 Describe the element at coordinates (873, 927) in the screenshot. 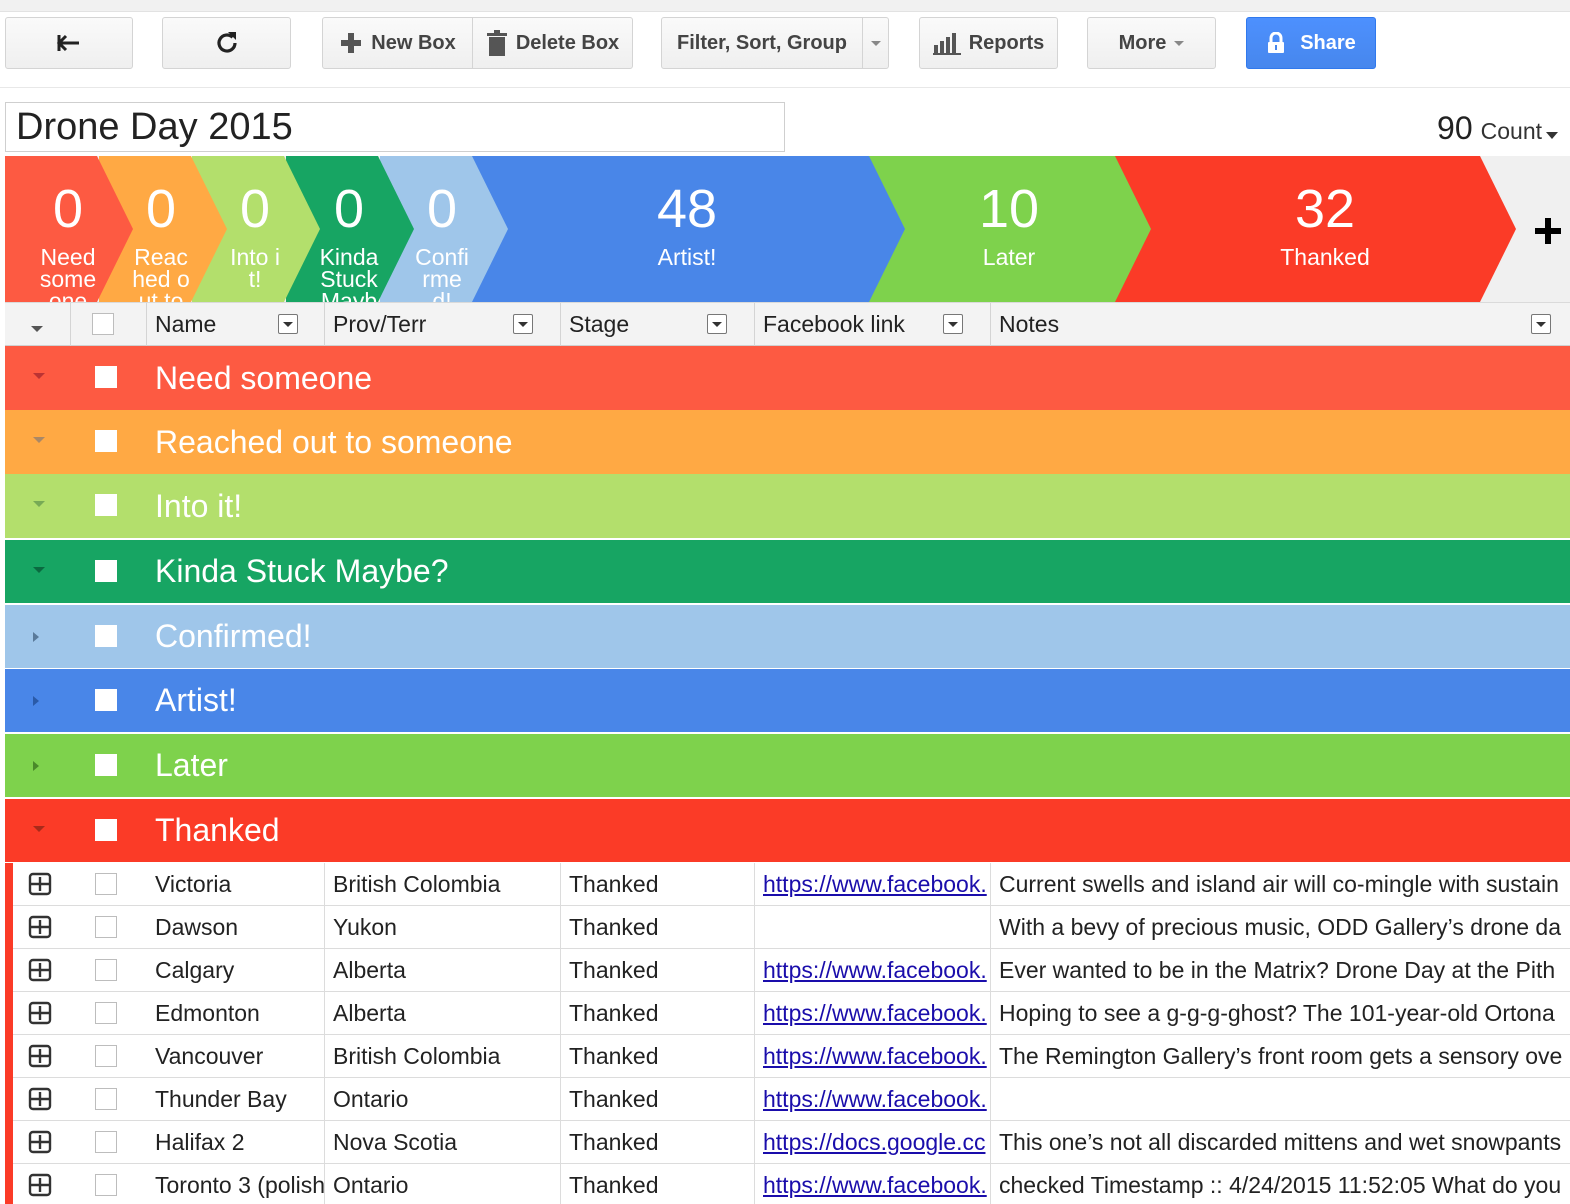

I see `cell-facebook-link` at that location.